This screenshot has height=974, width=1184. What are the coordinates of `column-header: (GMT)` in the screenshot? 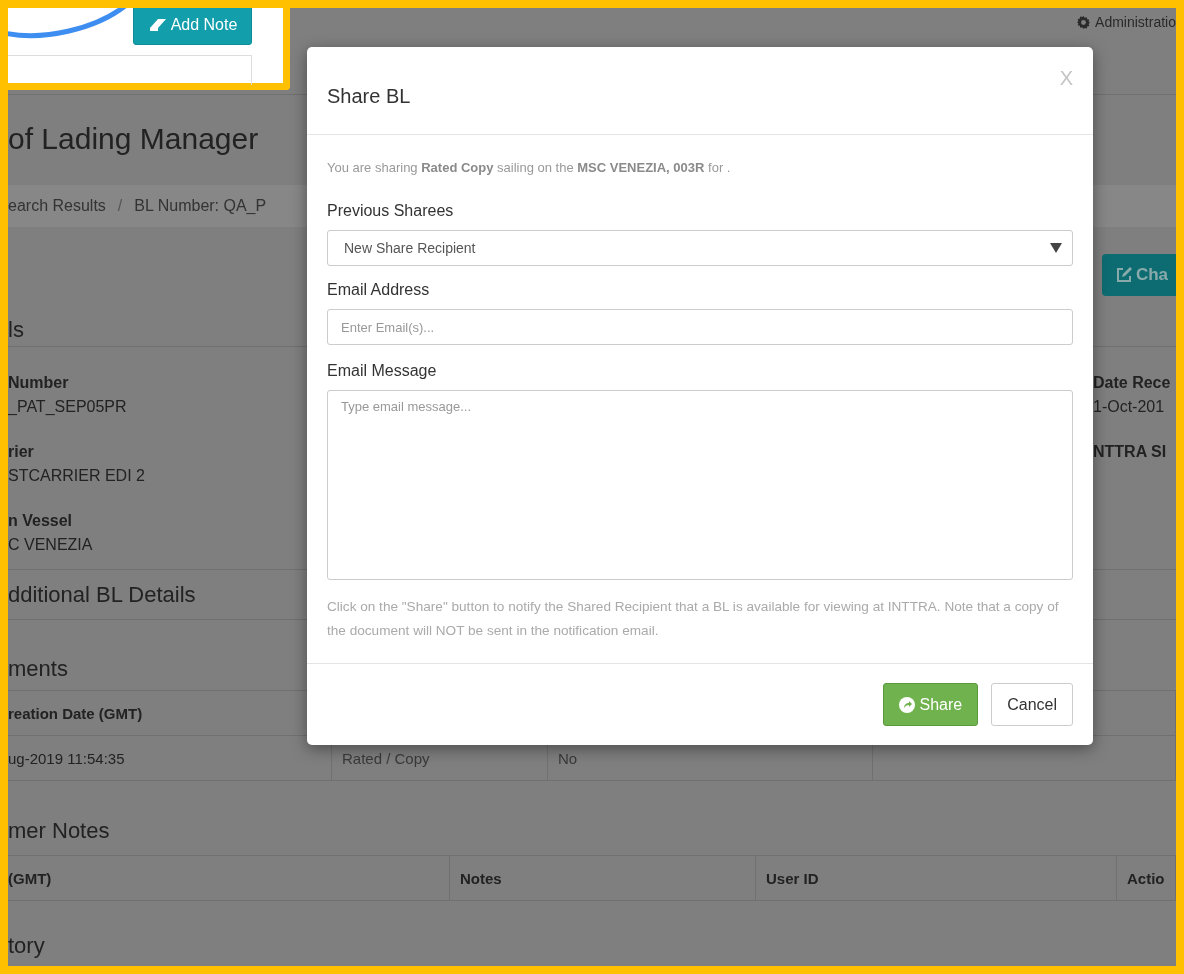 It's located at (229, 878).